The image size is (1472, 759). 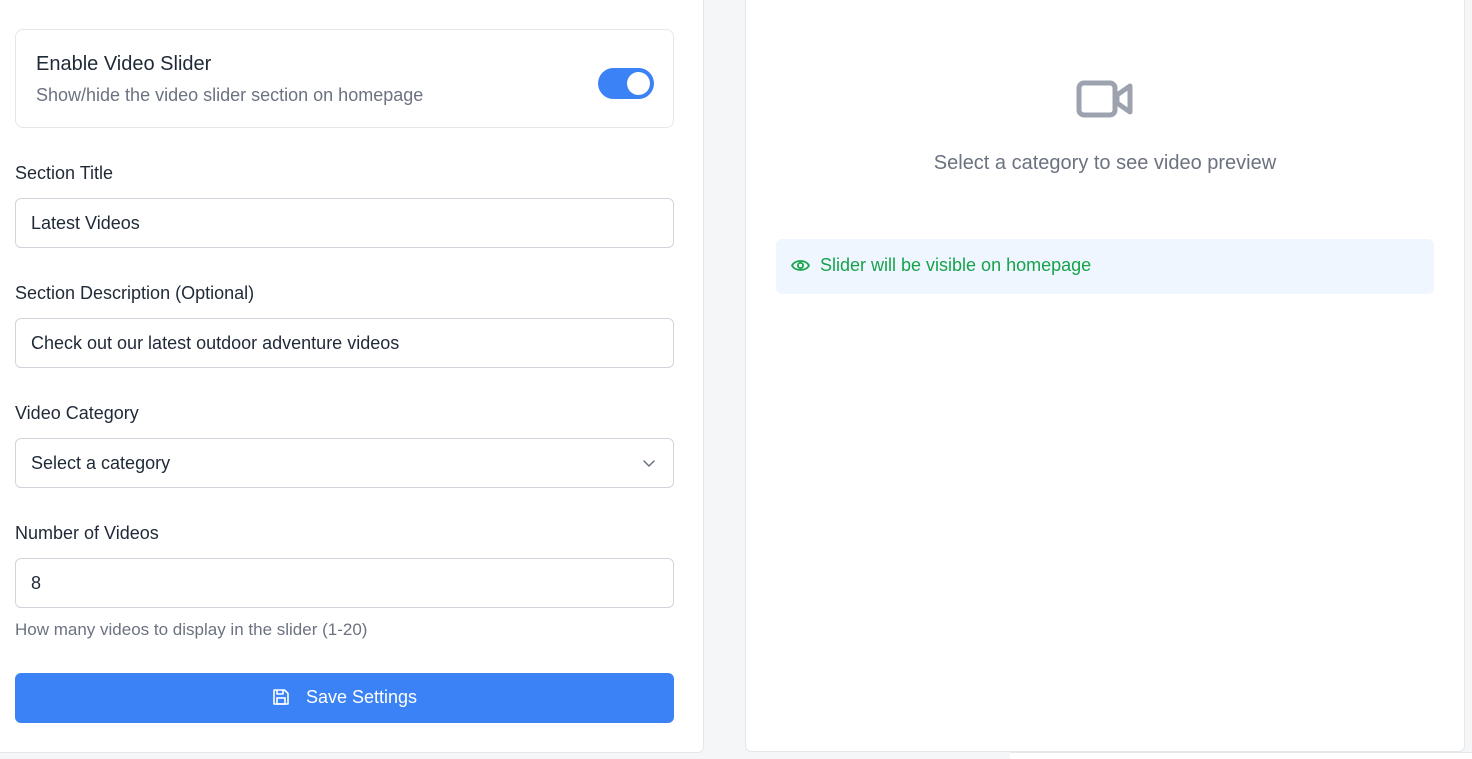 I want to click on visibility-status-text: Slider will be visible on homepage, so click(x=956, y=265).